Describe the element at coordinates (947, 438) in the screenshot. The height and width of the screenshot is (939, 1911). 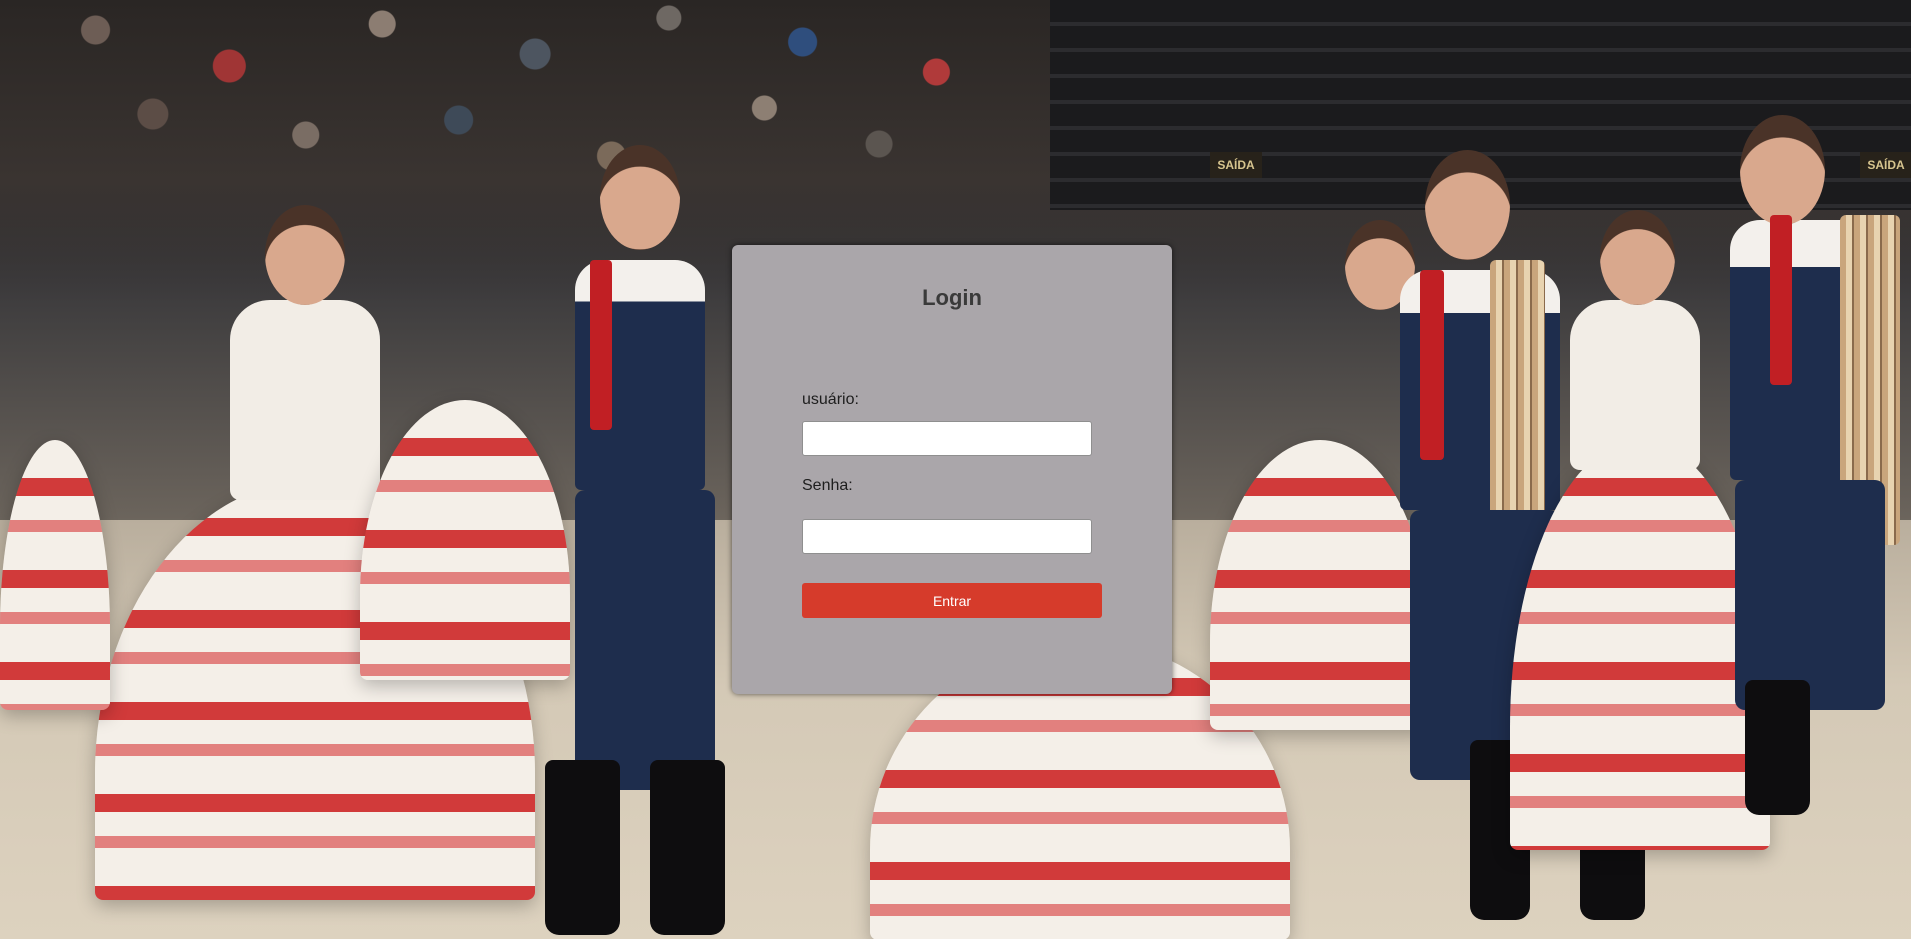
I see `username-input` at that location.